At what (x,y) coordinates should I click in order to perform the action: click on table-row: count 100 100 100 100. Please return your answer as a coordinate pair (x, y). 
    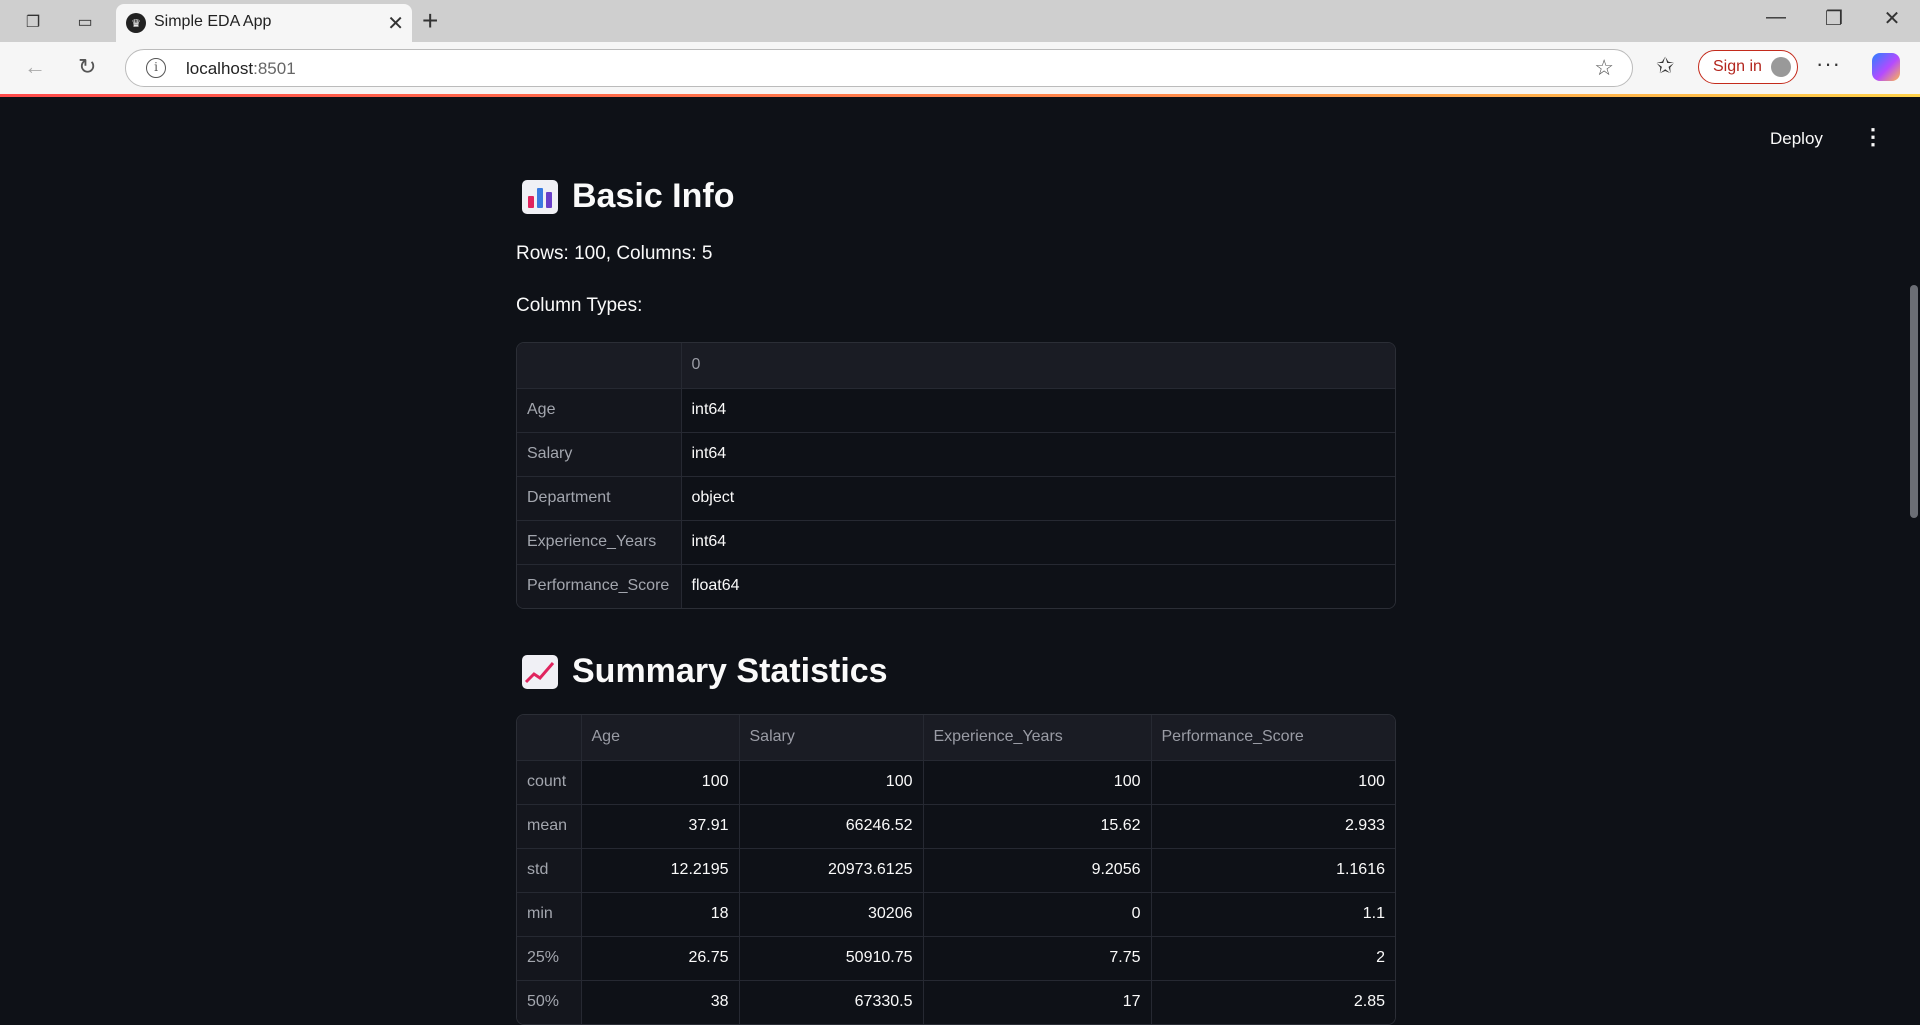
    Looking at the image, I should click on (956, 782).